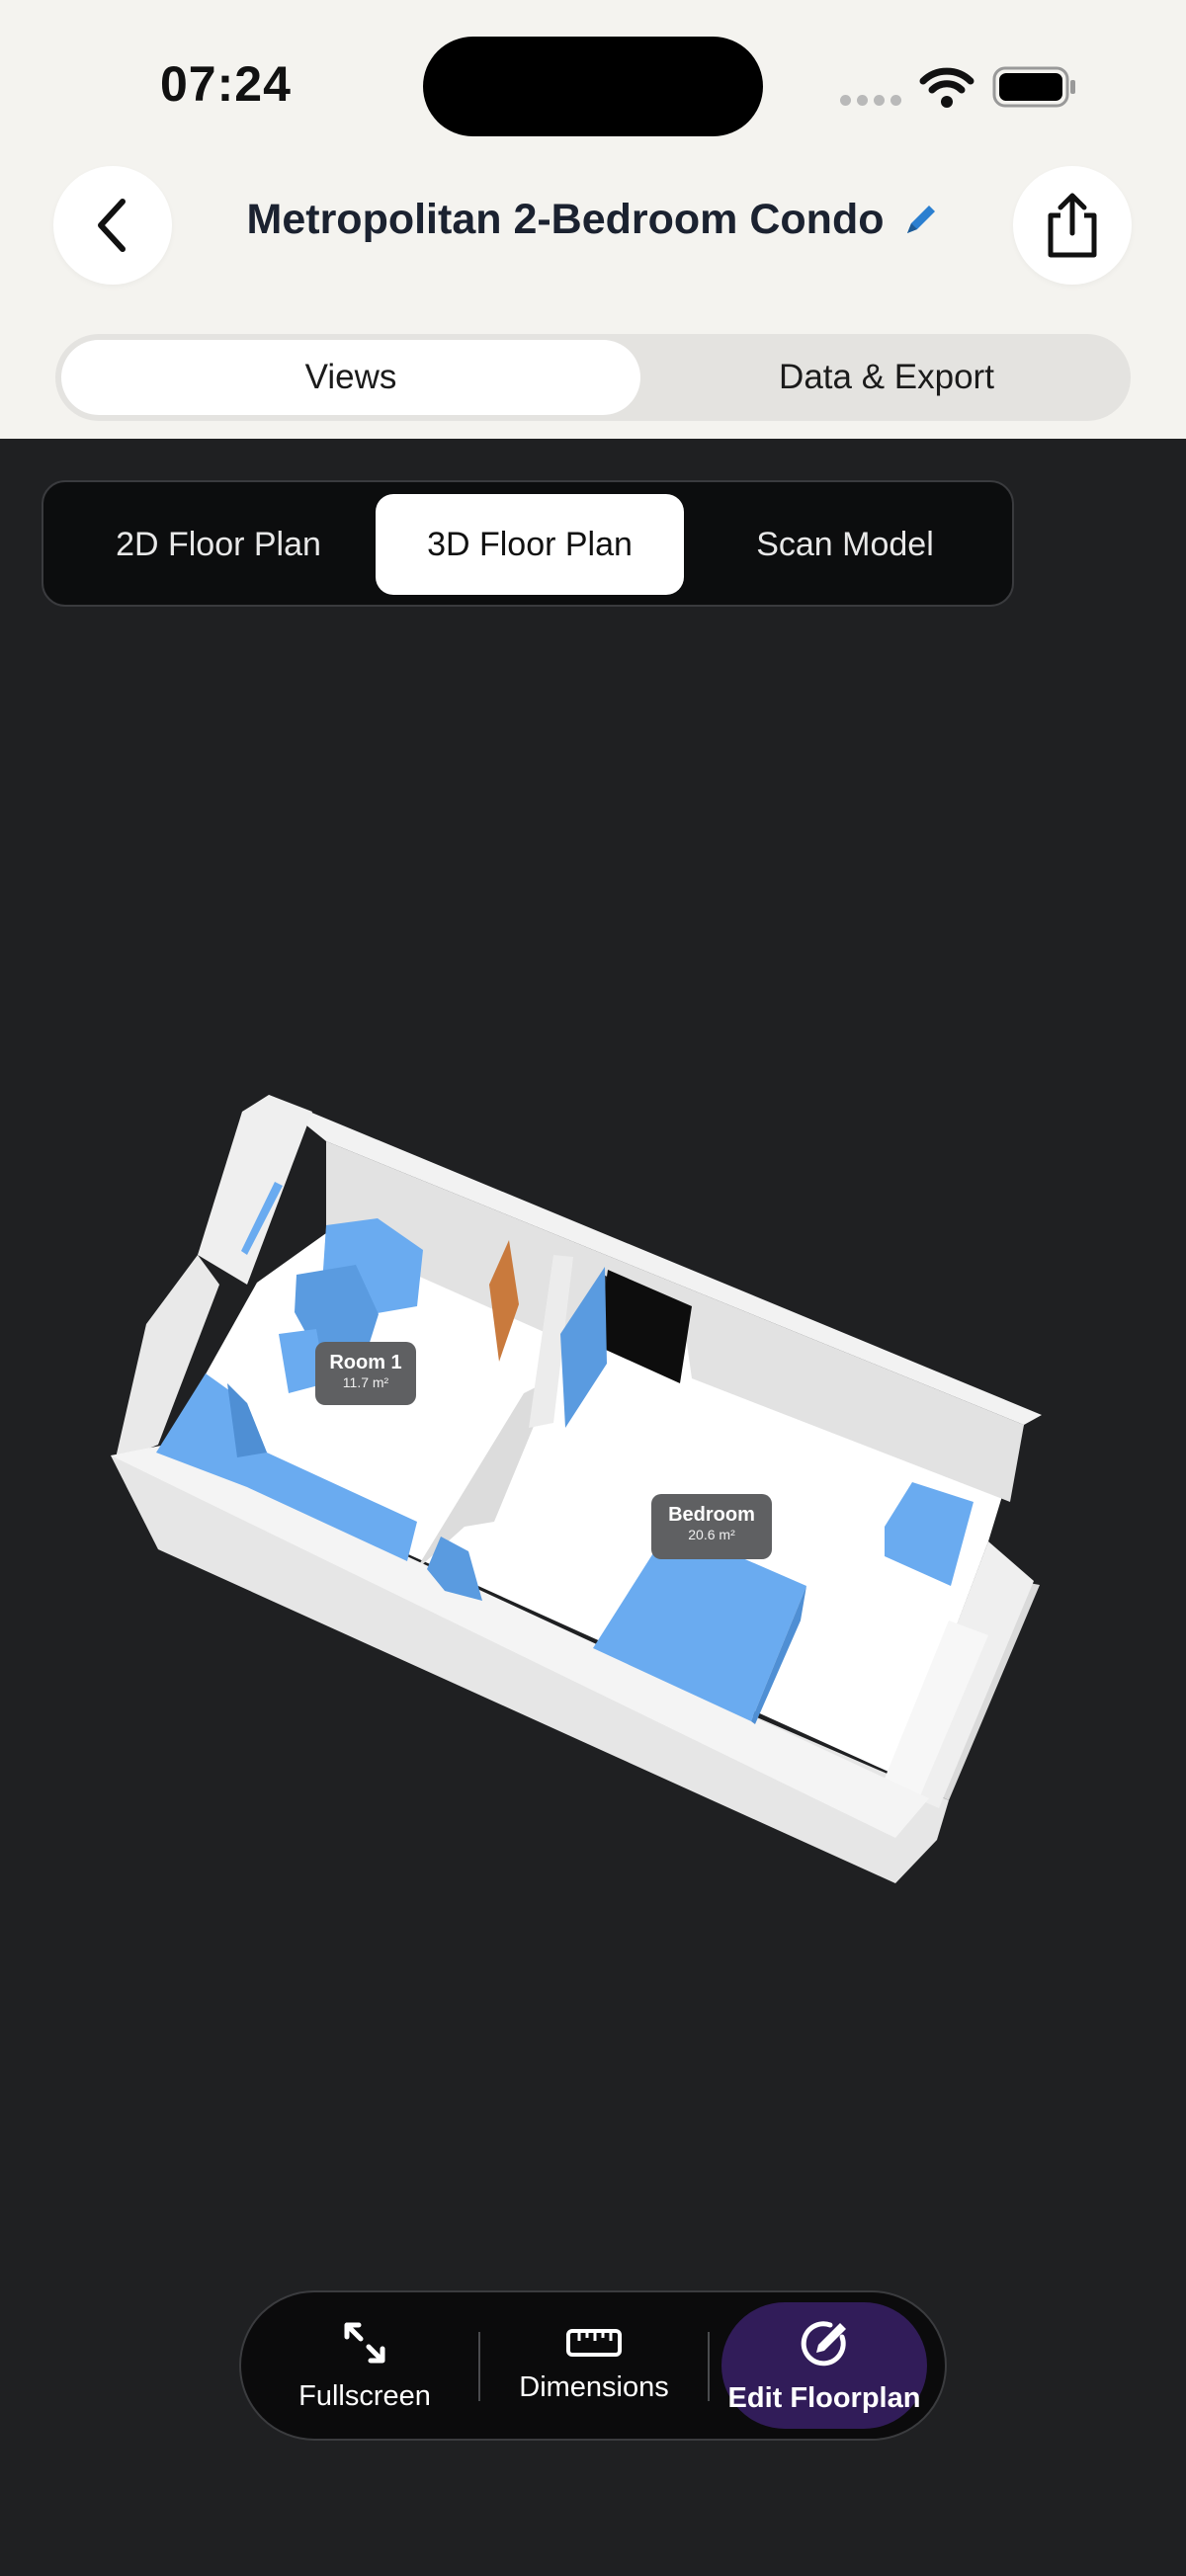 The width and height of the screenshot is (1186, 2576). Describe the element at coordinates (845, 544) in the screenshot. I see `tab-scan-model: Scan Model` at that location.